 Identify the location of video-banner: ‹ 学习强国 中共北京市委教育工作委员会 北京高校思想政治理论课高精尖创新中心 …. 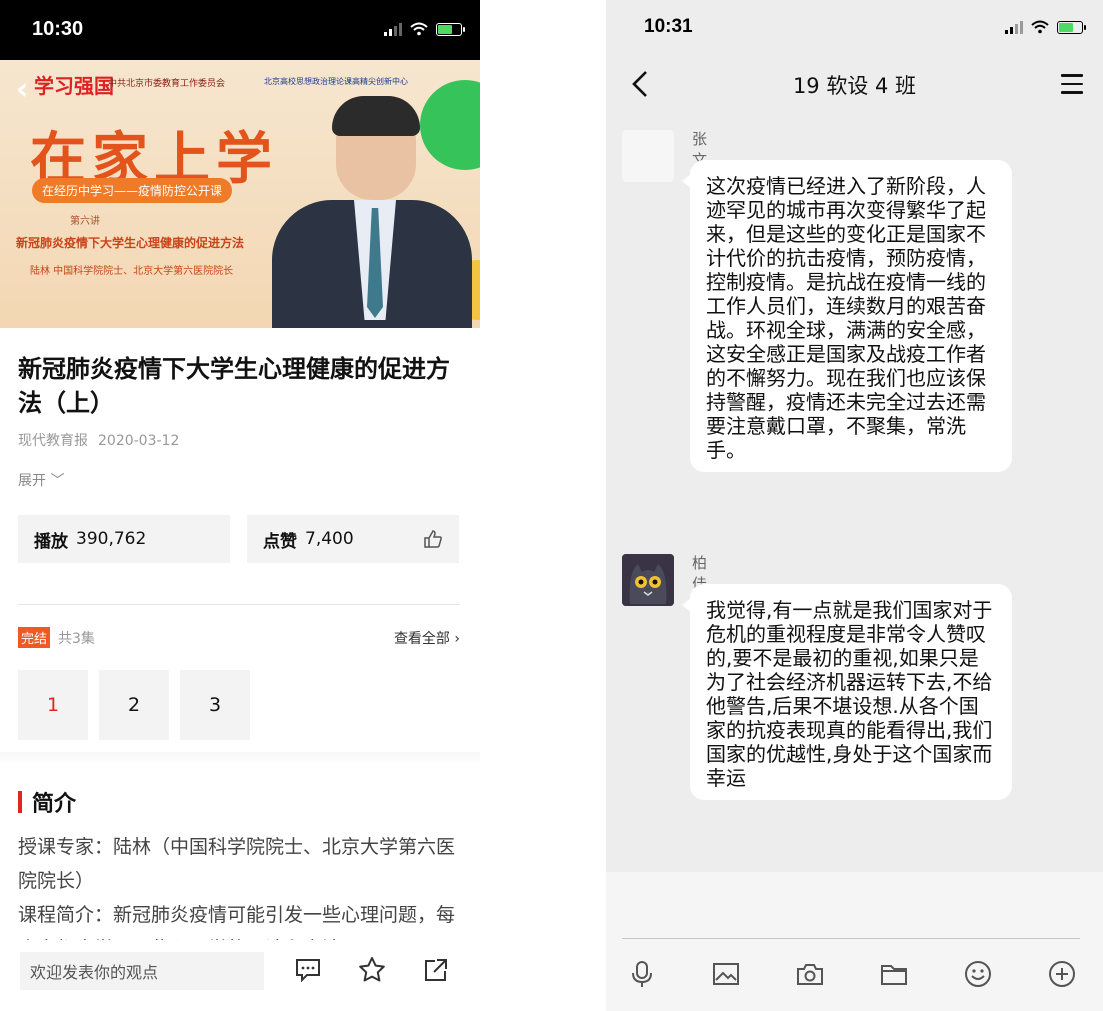
(240, 194).